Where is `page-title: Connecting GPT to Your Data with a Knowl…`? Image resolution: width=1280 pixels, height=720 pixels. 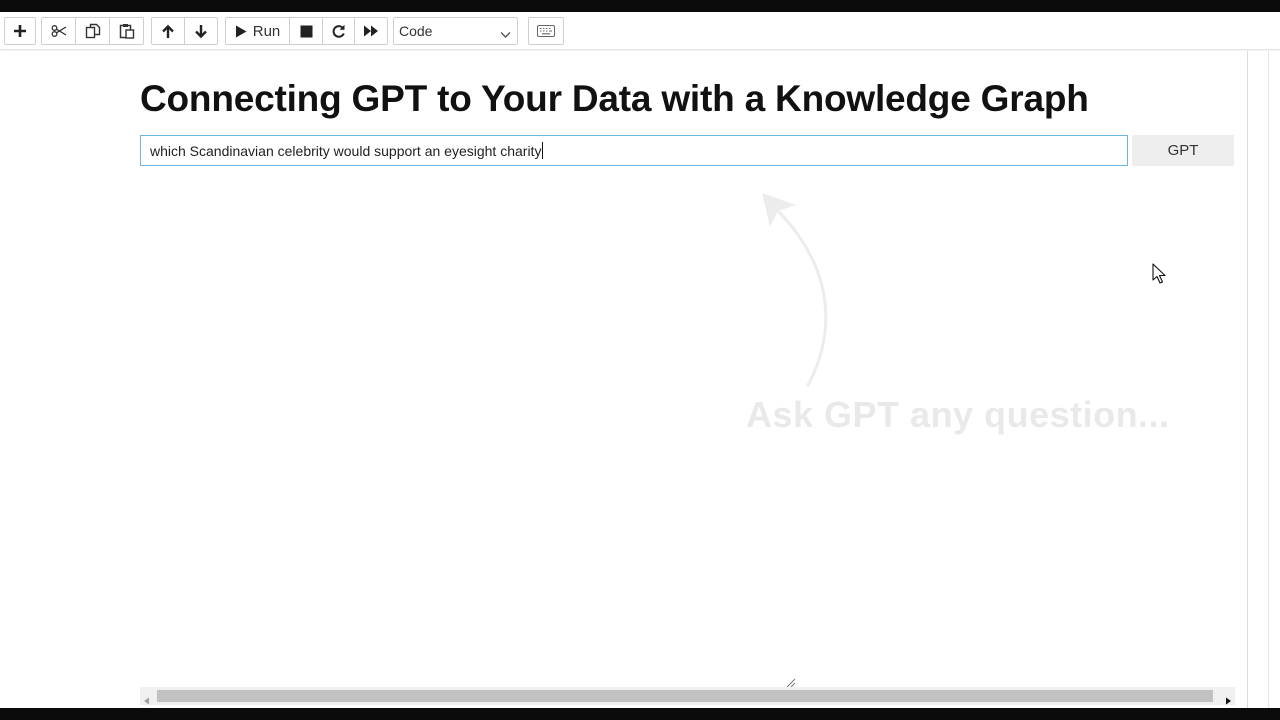
page-title: Connecting GPT to Your Data with a Knowl… is located at coordinates (614, 98).